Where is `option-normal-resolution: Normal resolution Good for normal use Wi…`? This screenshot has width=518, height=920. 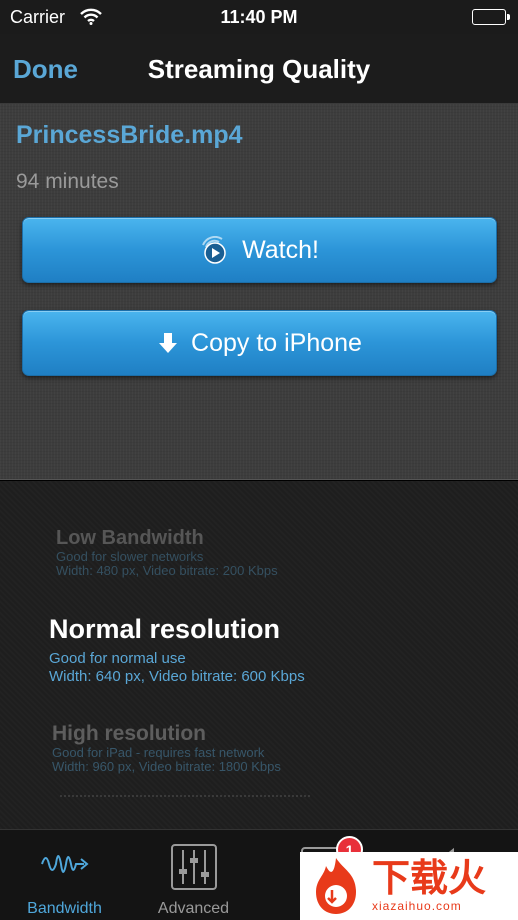 option-normal-resolution: Normal resolution Good for normal use Wi… is located at coordinates (177, 650).